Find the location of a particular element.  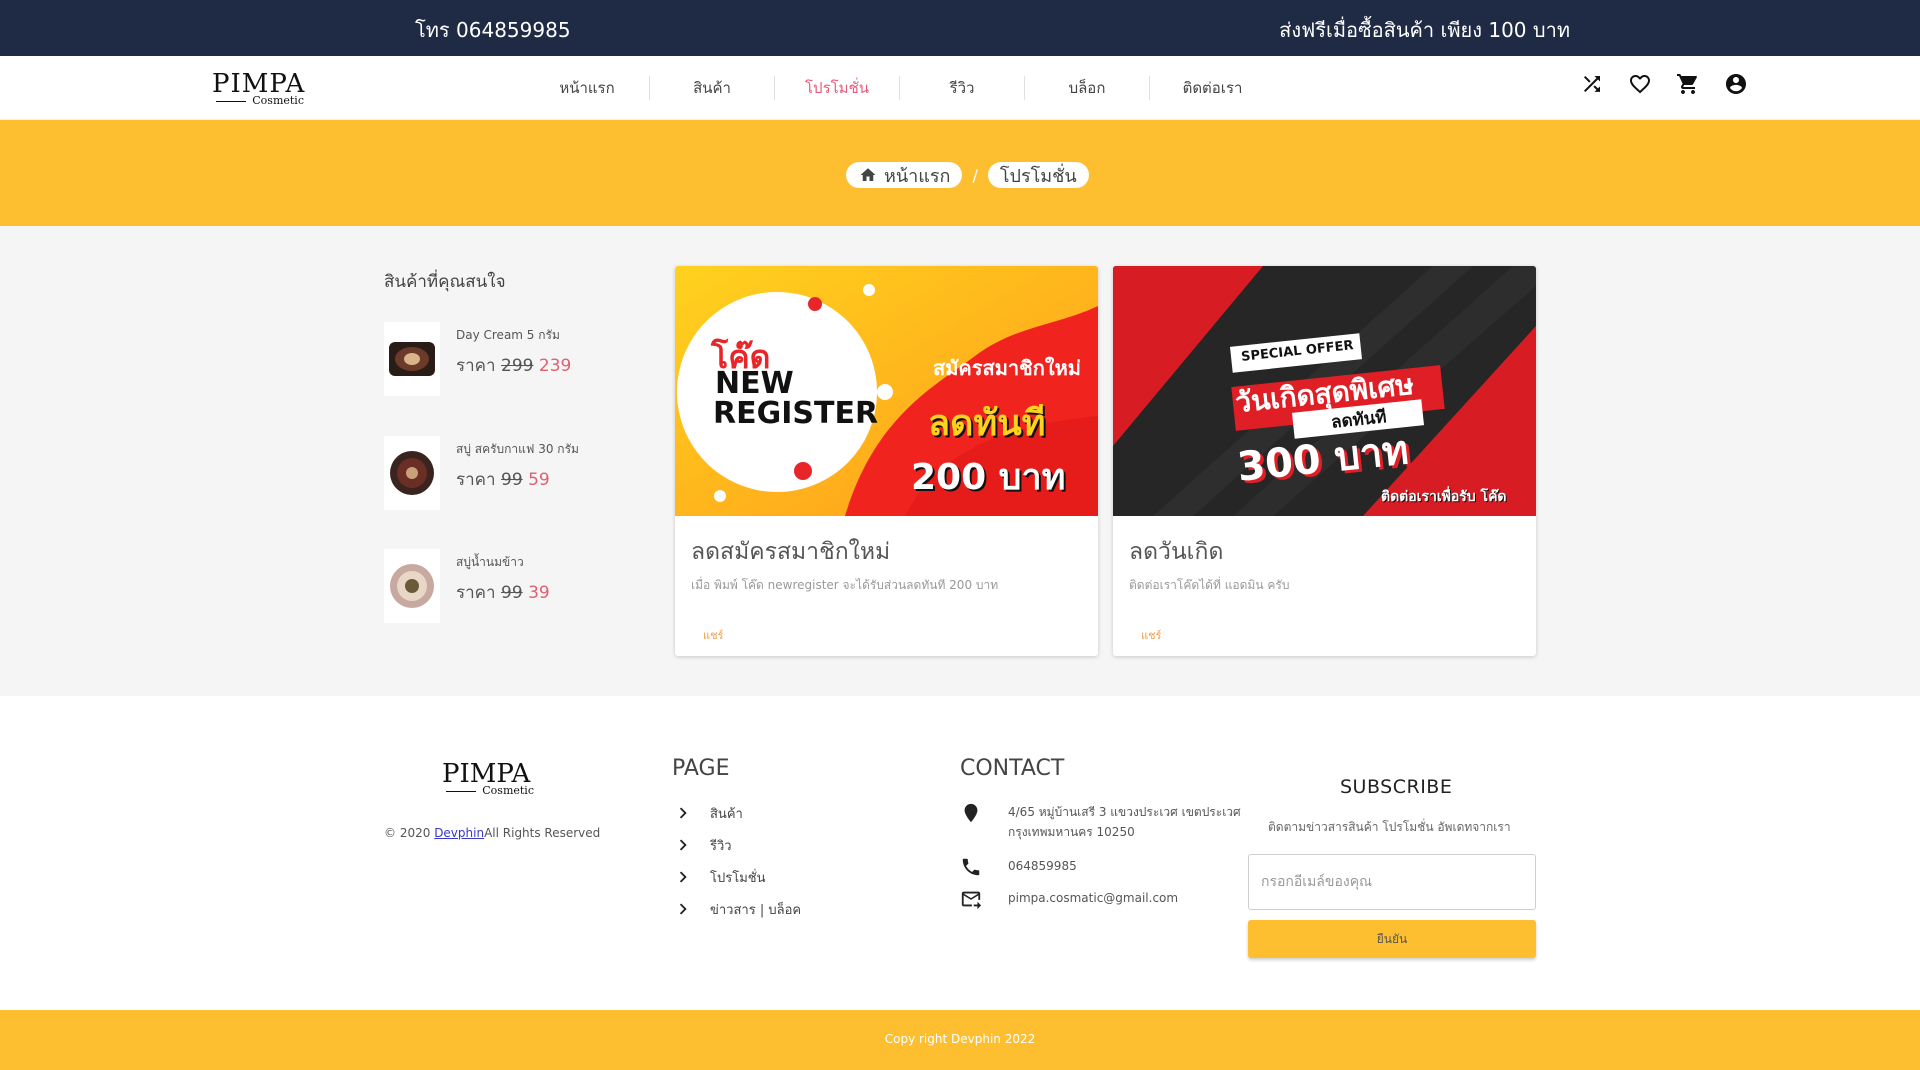

nav-icons is located at coordinates (1664, 84).